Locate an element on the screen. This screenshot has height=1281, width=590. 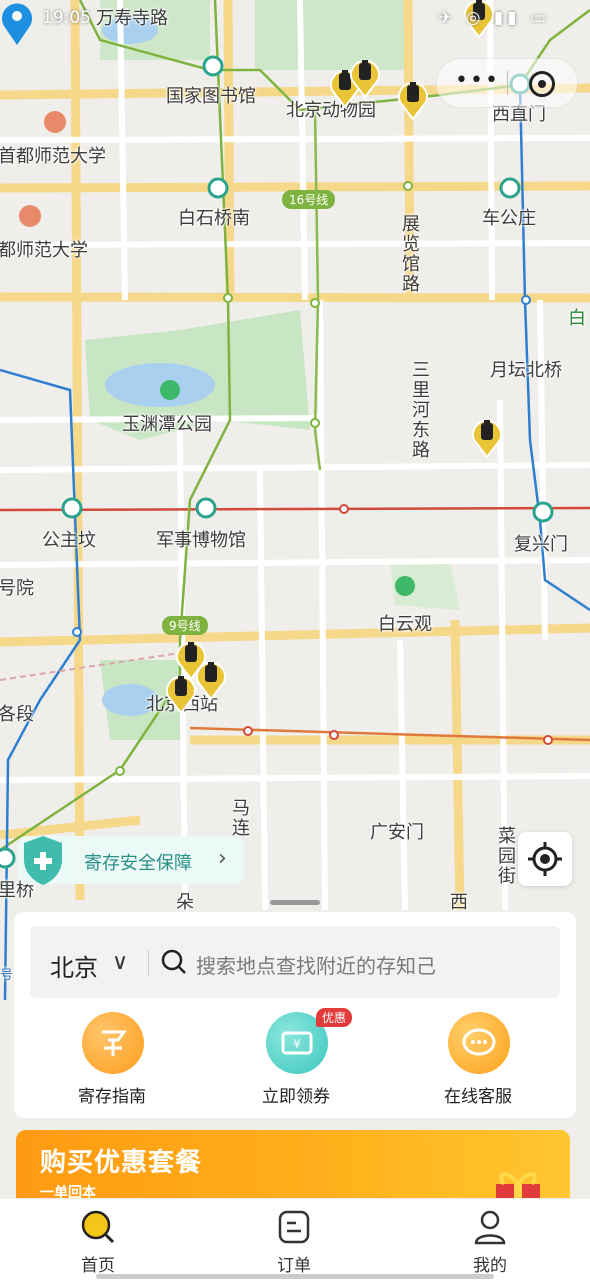
map-label-zhanlanguan-road: 展览馆路 is located at coordinates (409, 254).